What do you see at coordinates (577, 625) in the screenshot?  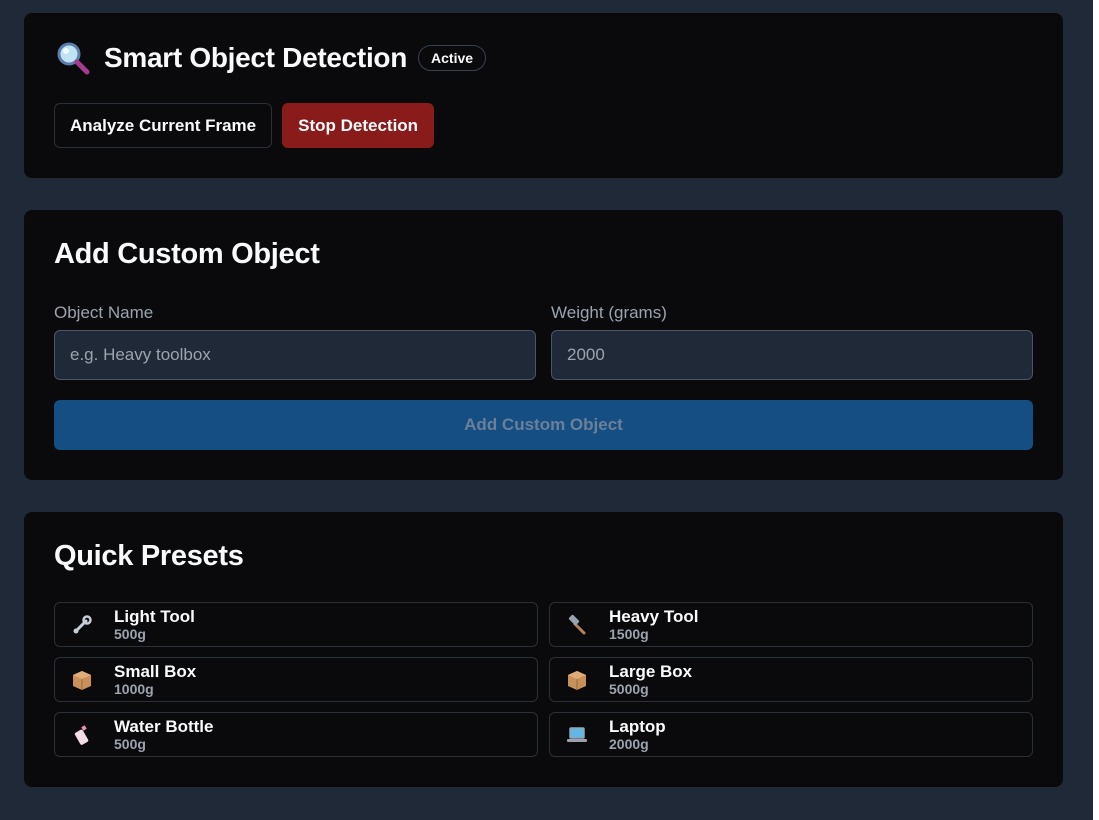 I see `hammer-icon` at bounding box center [577, 625].